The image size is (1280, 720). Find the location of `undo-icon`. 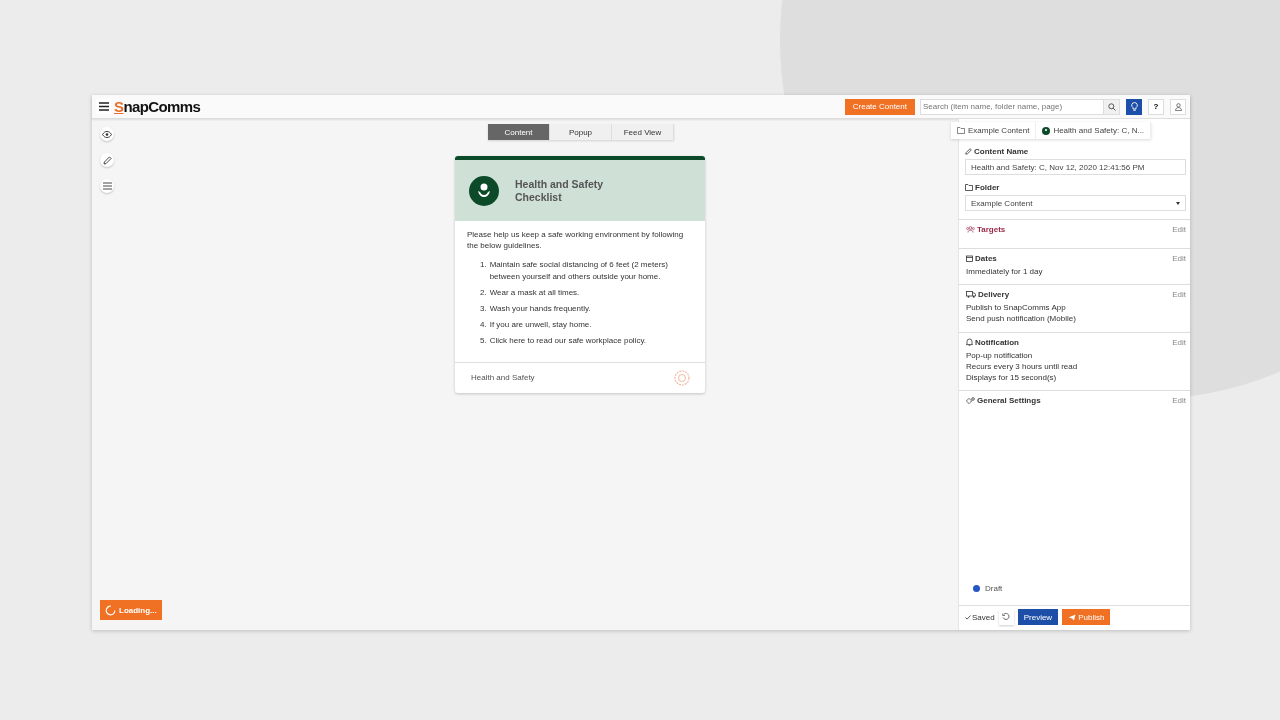

undo-icon is located at coordinates (1006, 617).